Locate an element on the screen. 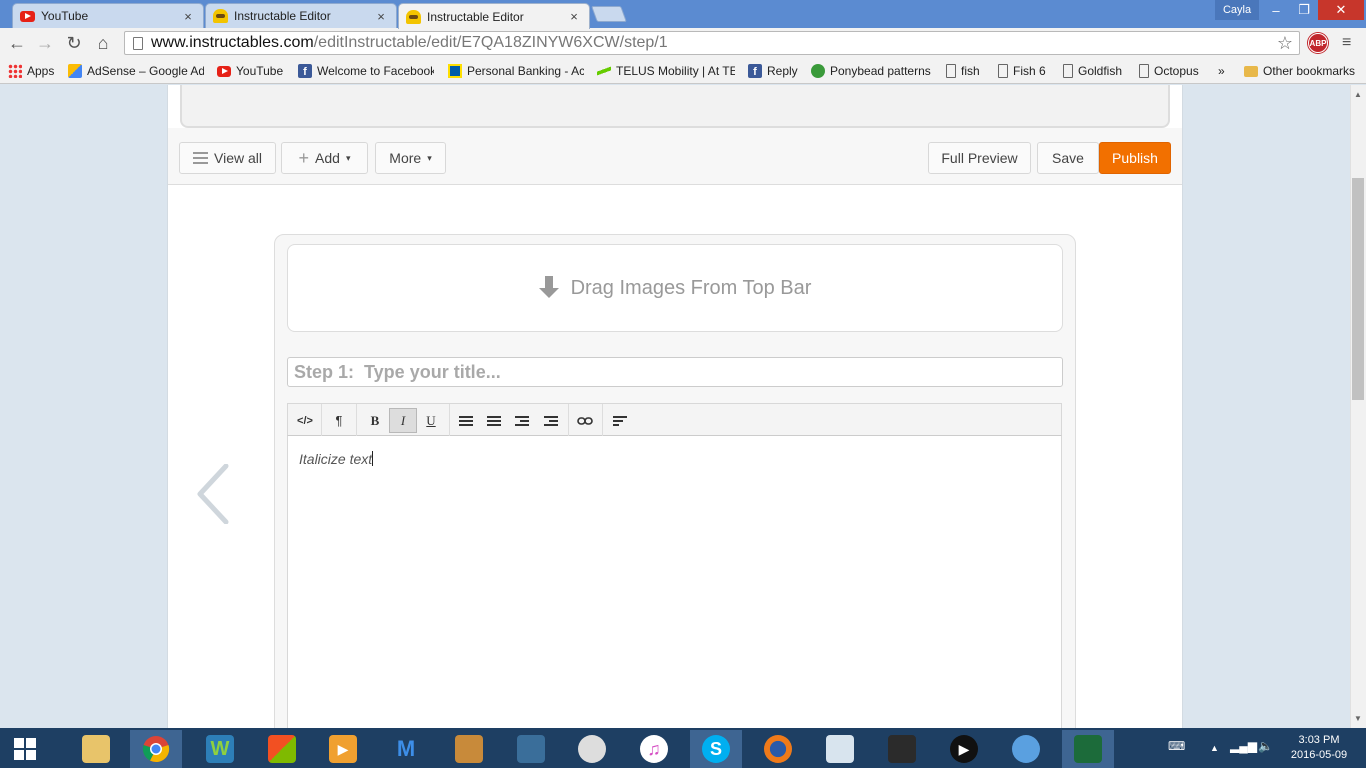 The width and height of the screenshot is (1366, 768). bookmark-star-icon: ☆ is located at coordinates (1285, 43).